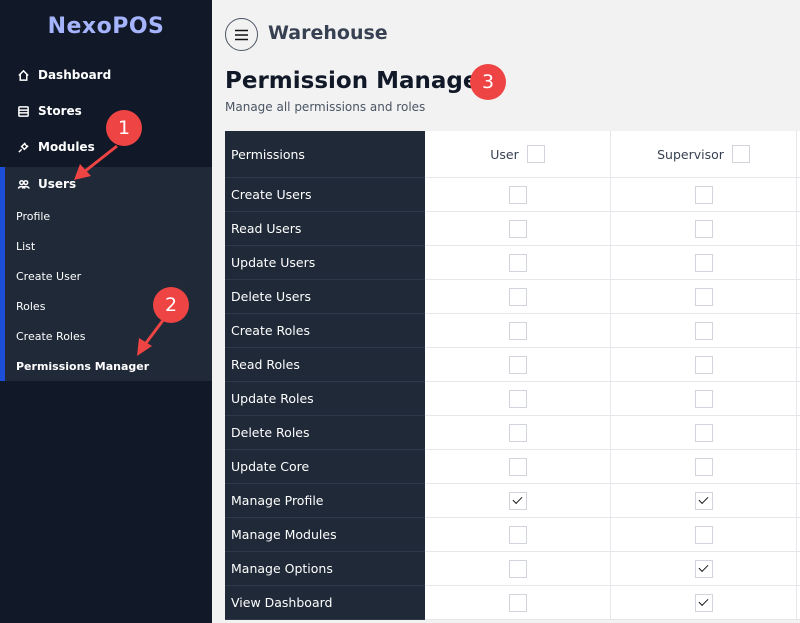 The image size is (800, 623). Describe the element at coordinates (325, 331) in the screenshot. I see `permission-name: Create Roles` at that location.